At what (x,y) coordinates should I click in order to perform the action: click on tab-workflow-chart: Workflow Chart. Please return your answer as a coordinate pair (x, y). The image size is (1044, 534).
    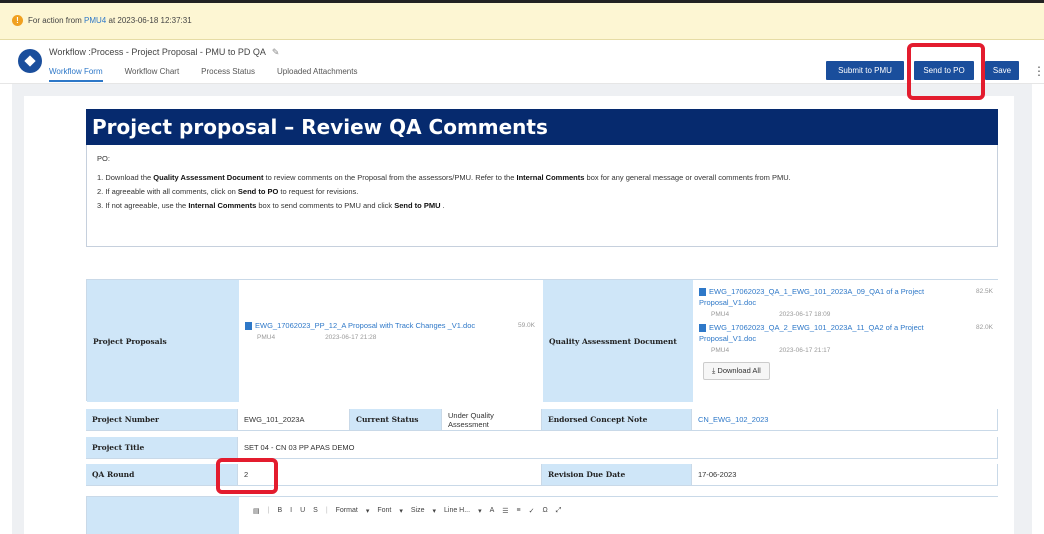
    Looking at the image, I should click on (152, 74).